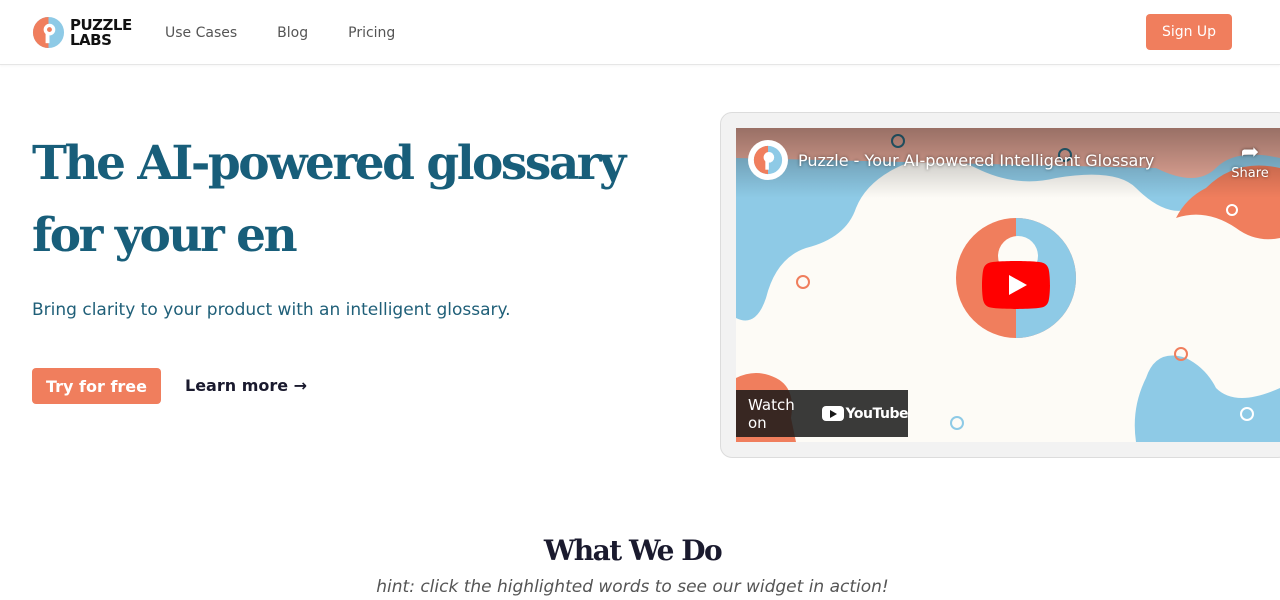 This screenshot has width=1280, height=600. Describe the element at coordinates (329, 199) in the screenshot. I see `hero-title: The AI-powered glossary for your en` at that location.